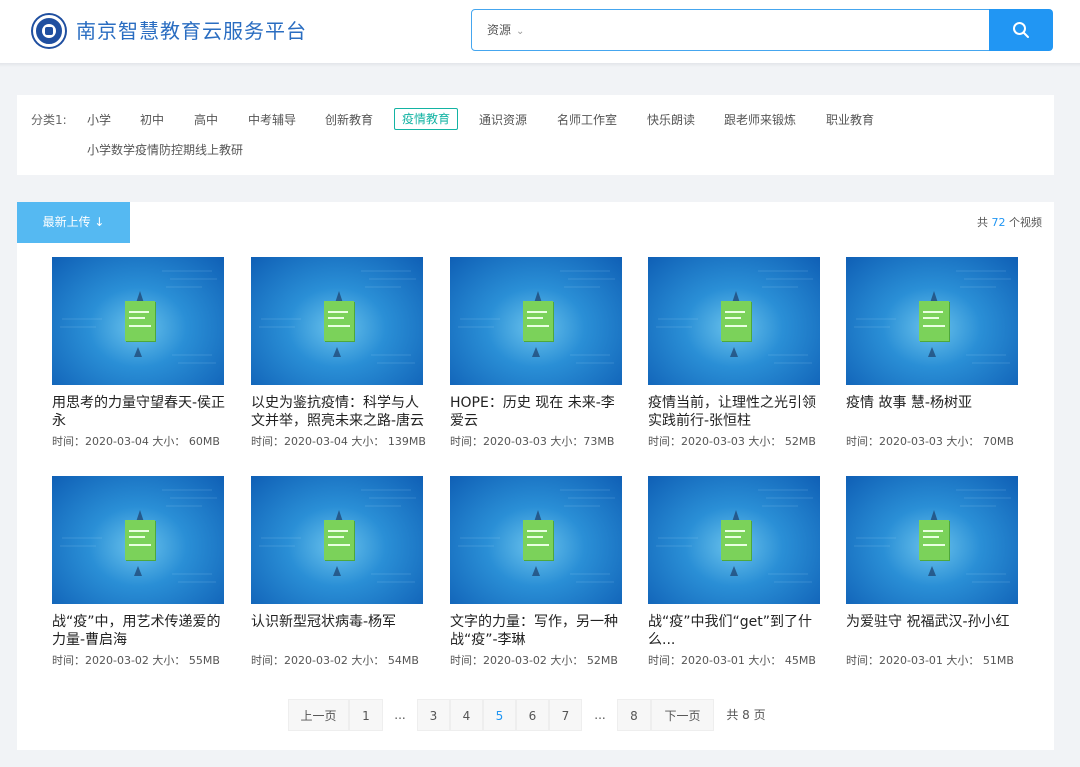 The image size is (1080, 767). I want to click on top-header: 南京智慧教育云服务平台 资源 ⌄, so click(540, 33).